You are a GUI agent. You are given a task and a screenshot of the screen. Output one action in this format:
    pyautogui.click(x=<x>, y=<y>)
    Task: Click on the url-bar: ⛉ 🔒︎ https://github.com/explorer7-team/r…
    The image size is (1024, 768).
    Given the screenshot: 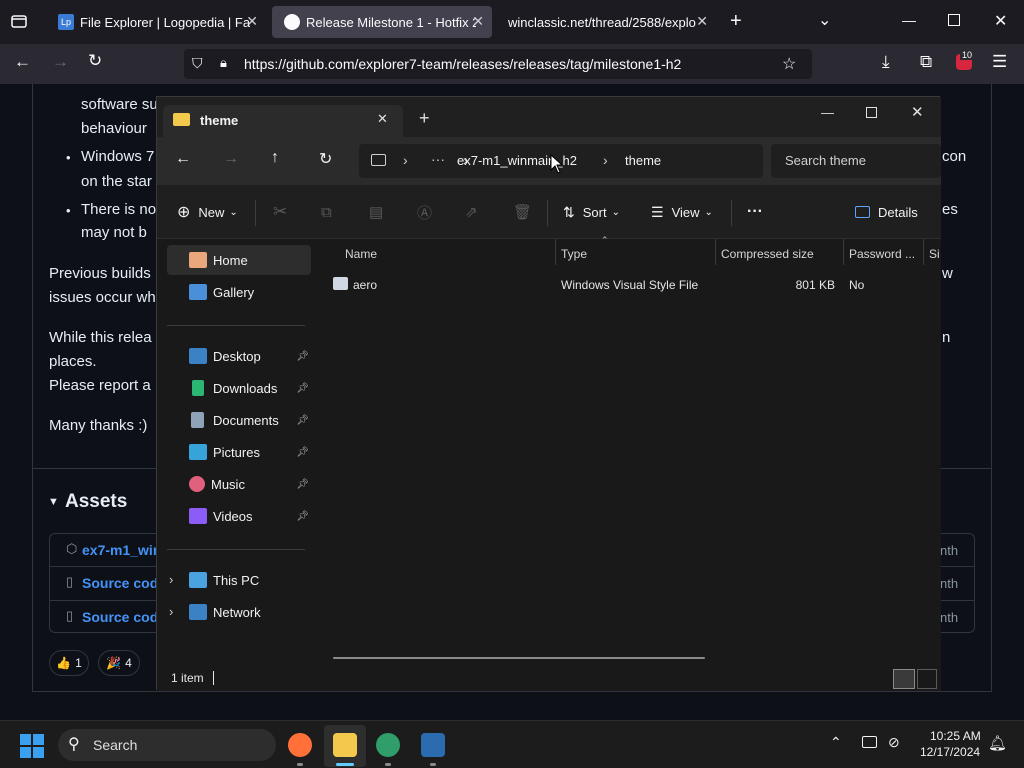 What is the action you would take?
    pyautogui.click(x=498, y=64)
    